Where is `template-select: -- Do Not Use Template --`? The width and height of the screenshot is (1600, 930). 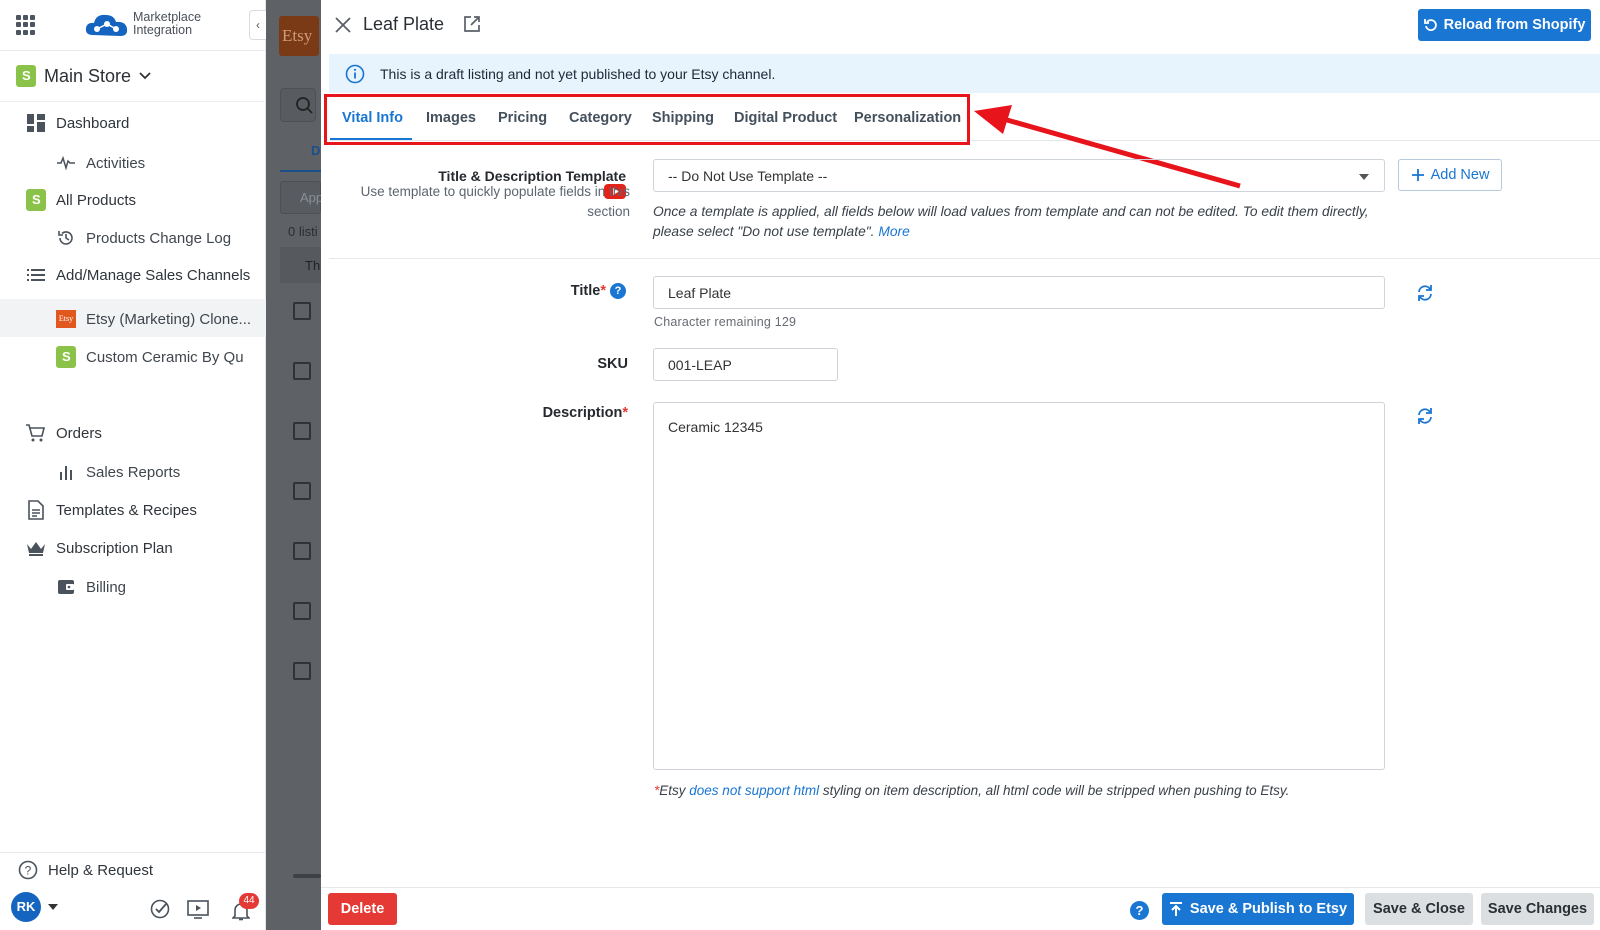
template-select: -- Do Not Use Template -- is located at coordinates (1019, 175).